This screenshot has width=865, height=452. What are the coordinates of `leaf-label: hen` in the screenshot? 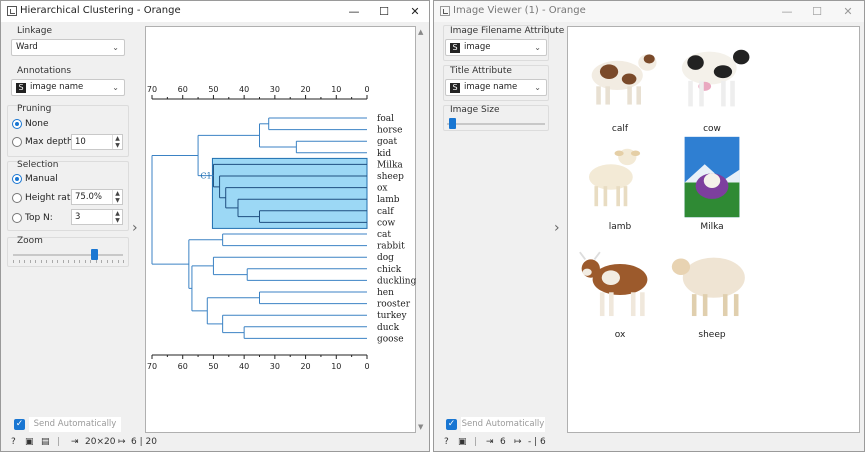 It's located at (385, 293).